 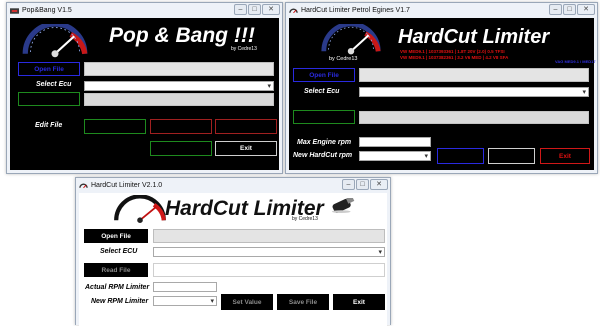 What do you see at coordinates (47, 10) in the screenshot?
I see `window-title: Pop&Bang V1.5` at bounding box center [47, 10].